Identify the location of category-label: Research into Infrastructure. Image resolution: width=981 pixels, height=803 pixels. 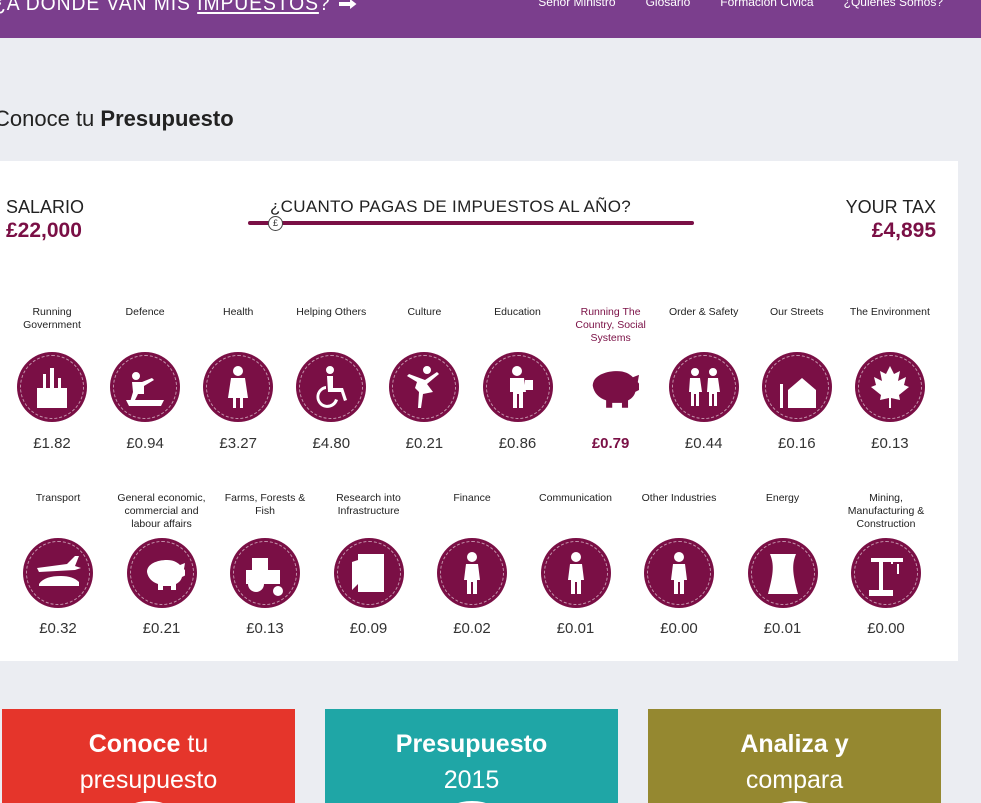
(368, 504).